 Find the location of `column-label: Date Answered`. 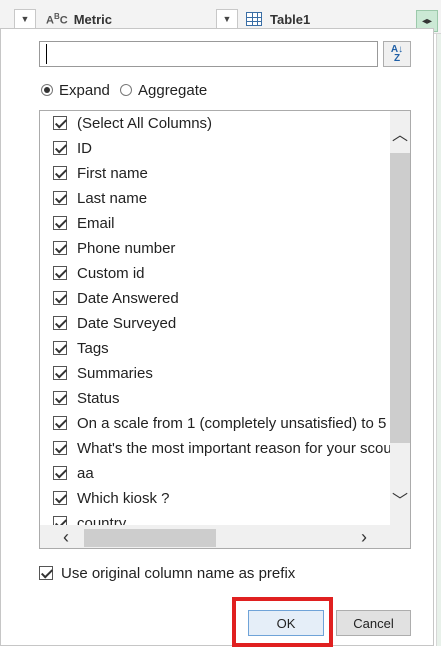

column-label: Date Answered is located at coordinates (128, 298).